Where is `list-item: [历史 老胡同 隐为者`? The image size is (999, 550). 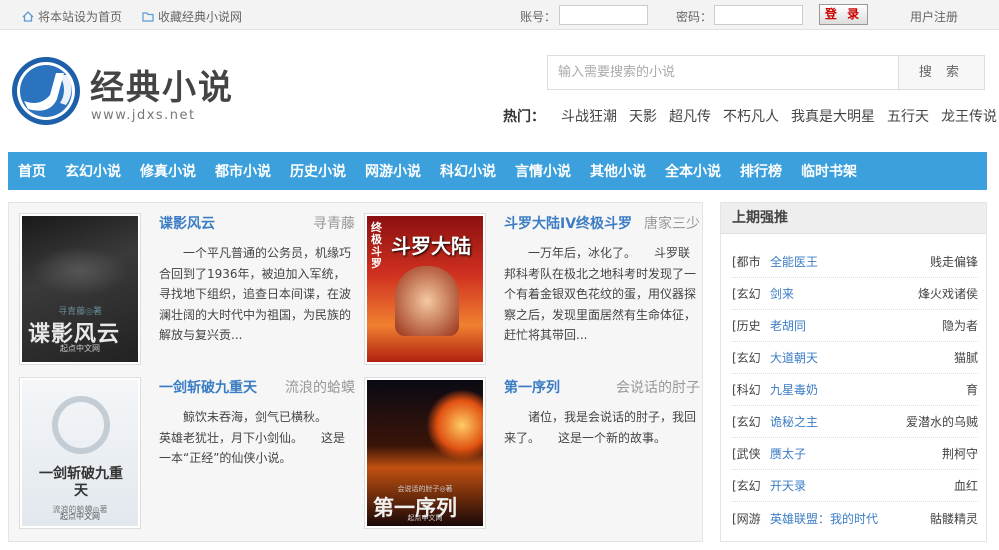
list-item: [历史 老胡同 隐为者 is located at coordinates (855, 326).